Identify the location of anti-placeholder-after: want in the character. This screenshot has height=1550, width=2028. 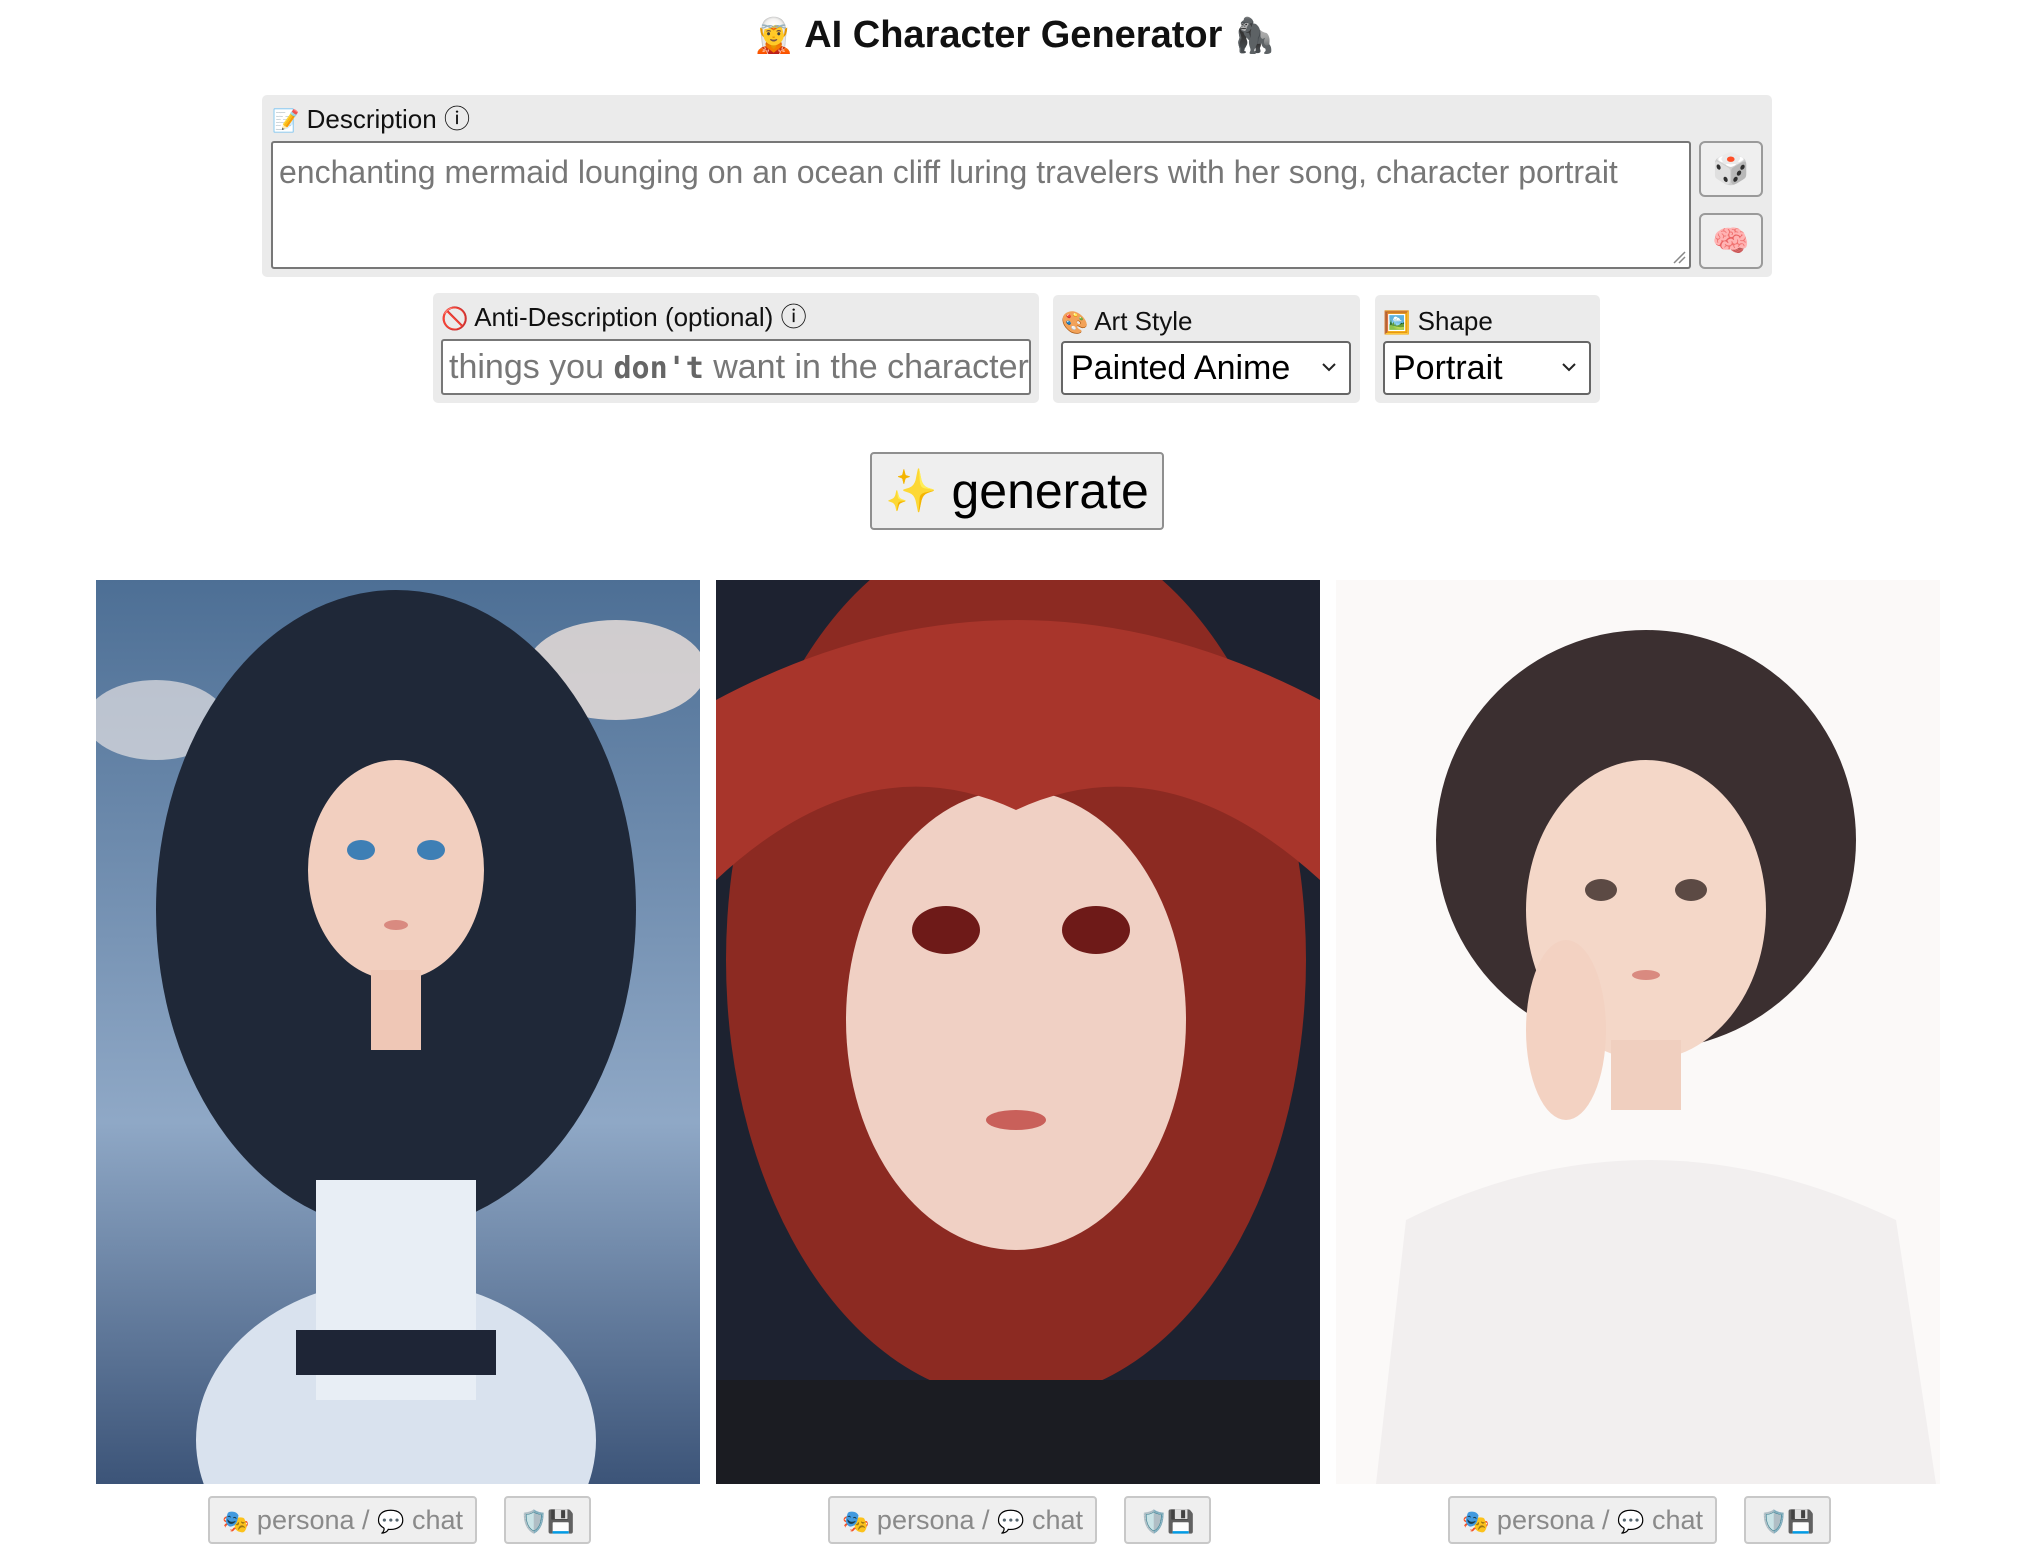
(866, 367).